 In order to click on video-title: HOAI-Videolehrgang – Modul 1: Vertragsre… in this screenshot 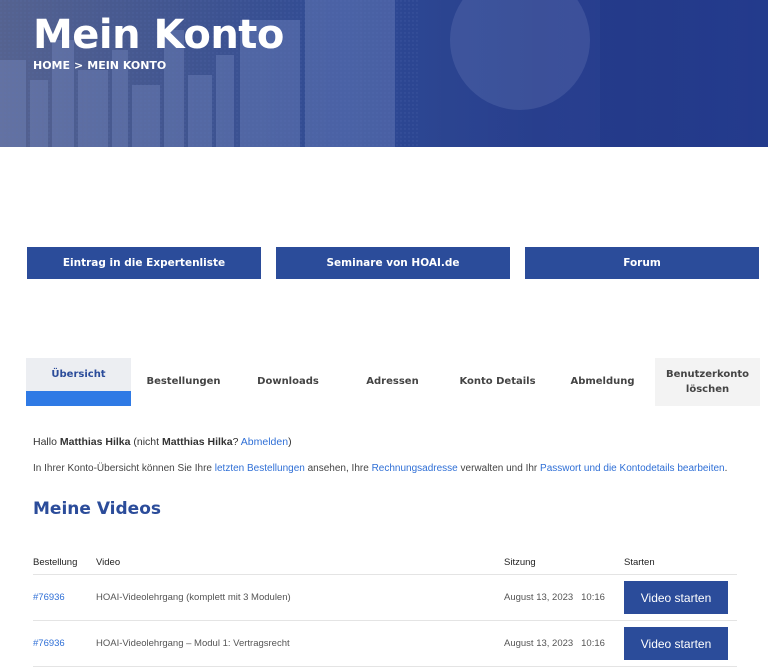, I will do `click(193, 643)`.